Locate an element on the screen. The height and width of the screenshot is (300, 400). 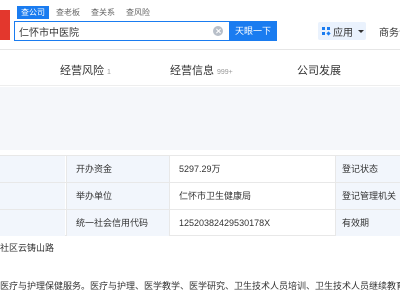
section-nav: 经营风险 1 经营信息 999+ 公司发展 is located at coordinates (200, 68).